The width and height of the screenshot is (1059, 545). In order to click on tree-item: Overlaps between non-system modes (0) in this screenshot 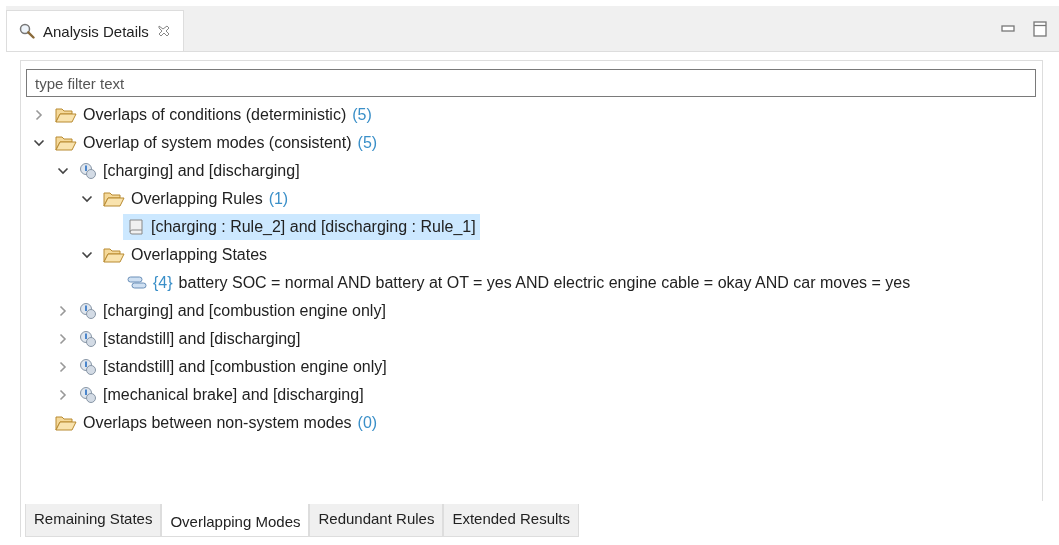, I will do `click(216, 423)`.